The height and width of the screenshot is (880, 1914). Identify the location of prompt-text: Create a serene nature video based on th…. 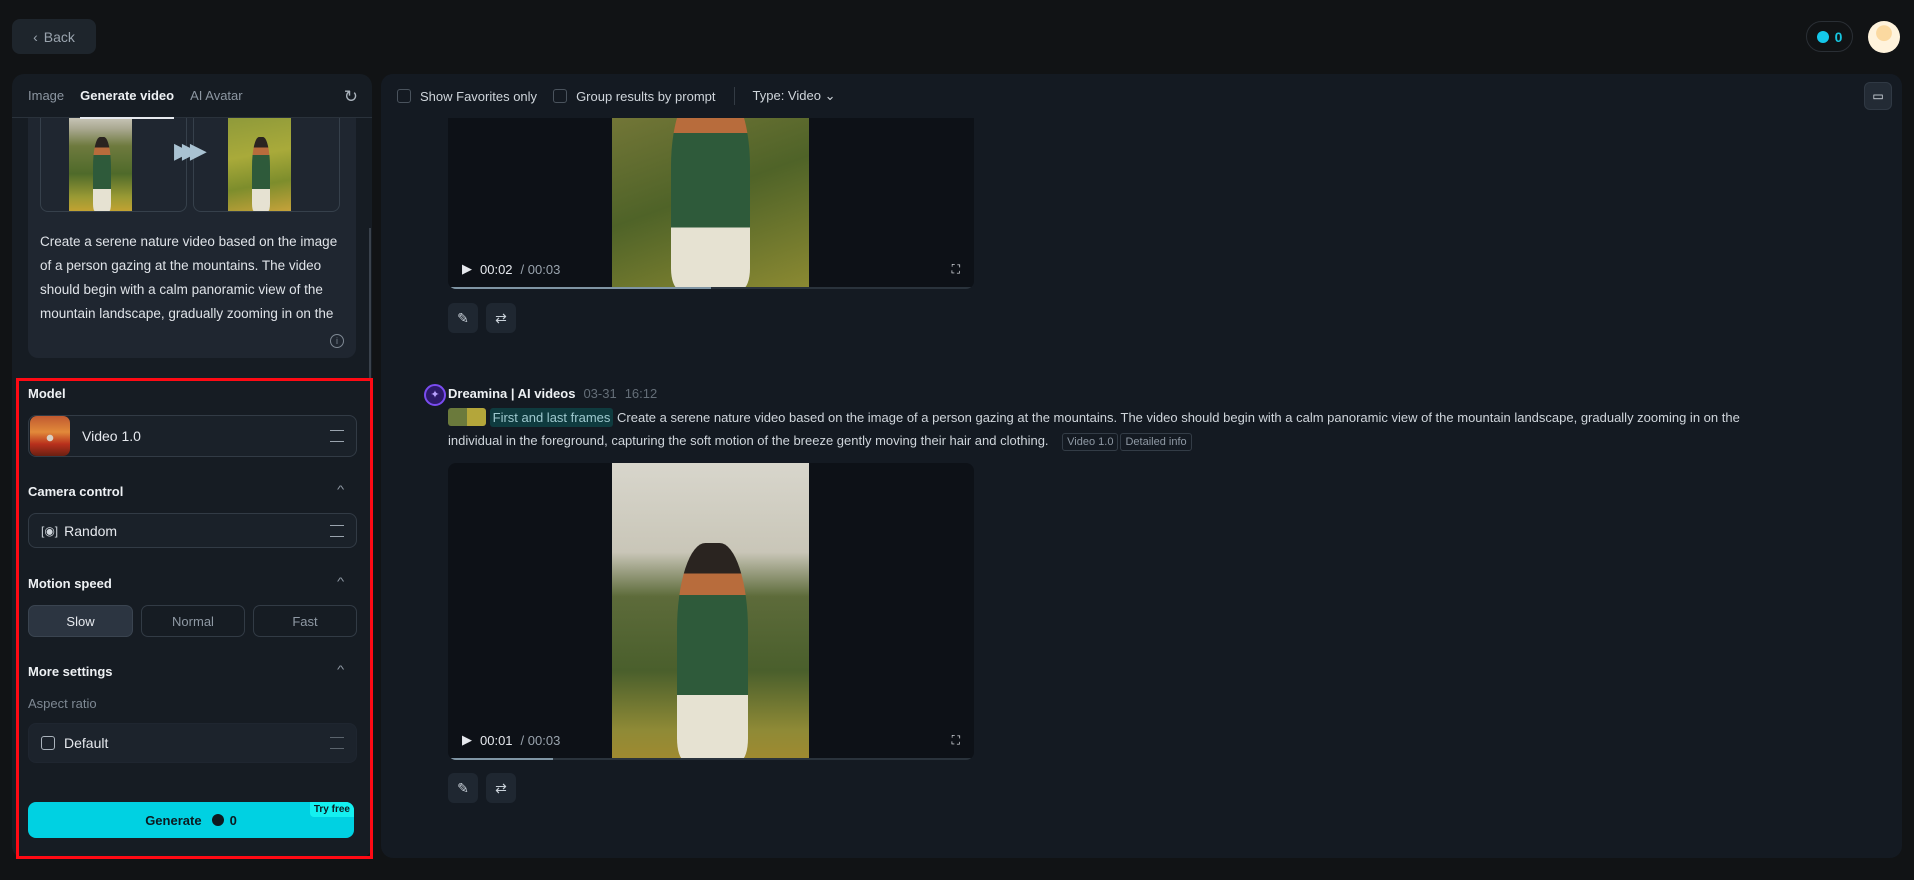
(193, 276).